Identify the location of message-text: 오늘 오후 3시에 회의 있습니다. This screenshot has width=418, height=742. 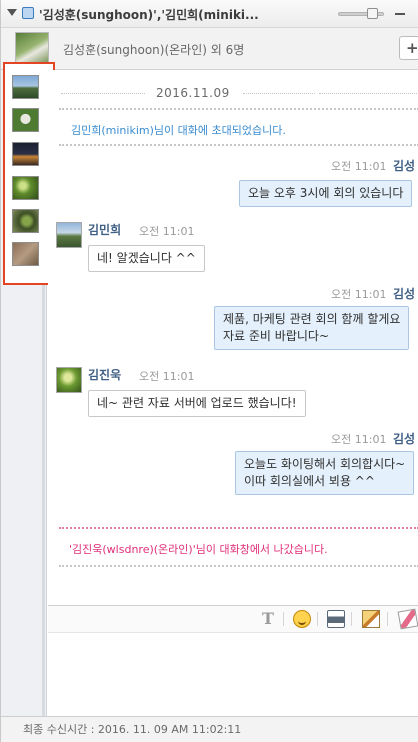
(326, 193).